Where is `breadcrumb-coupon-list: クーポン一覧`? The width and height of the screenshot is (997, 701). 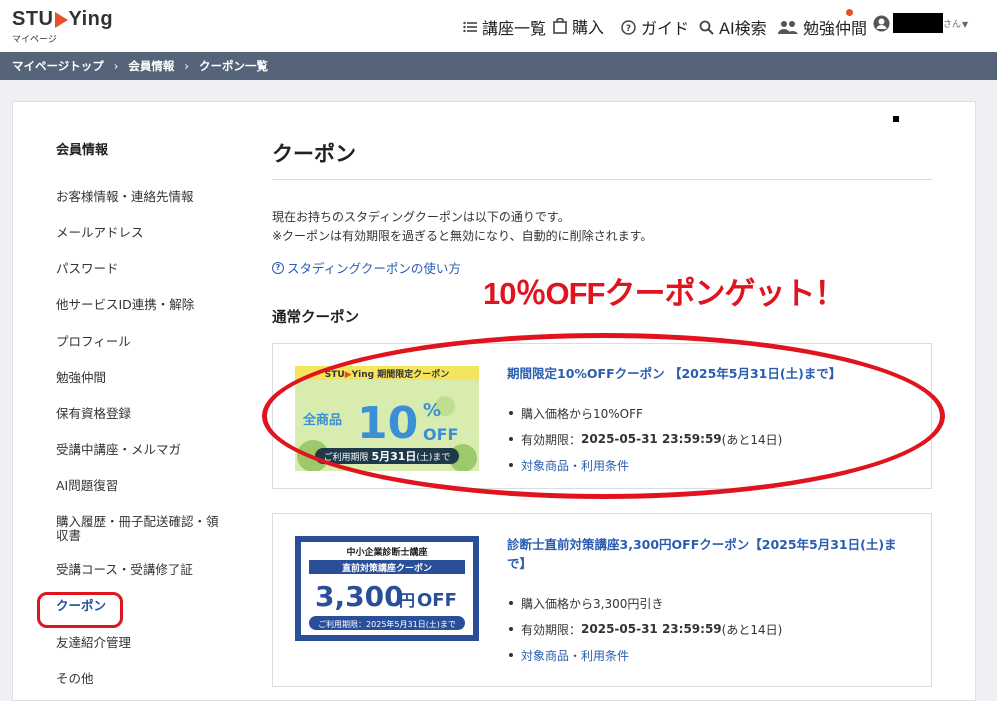
breadcrumb-coupon-list: クーポン一覧 is located at coordinates (233, 66).